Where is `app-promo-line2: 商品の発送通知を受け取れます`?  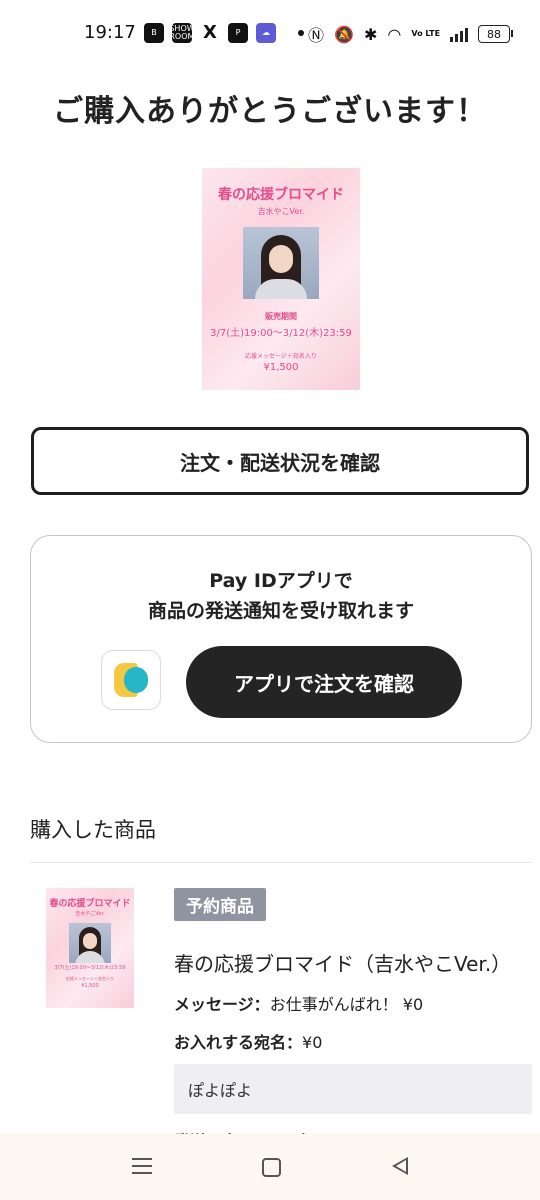 app-promo-line2: 商品の発送通知を受け取れます is located at coordinates (280, 611).